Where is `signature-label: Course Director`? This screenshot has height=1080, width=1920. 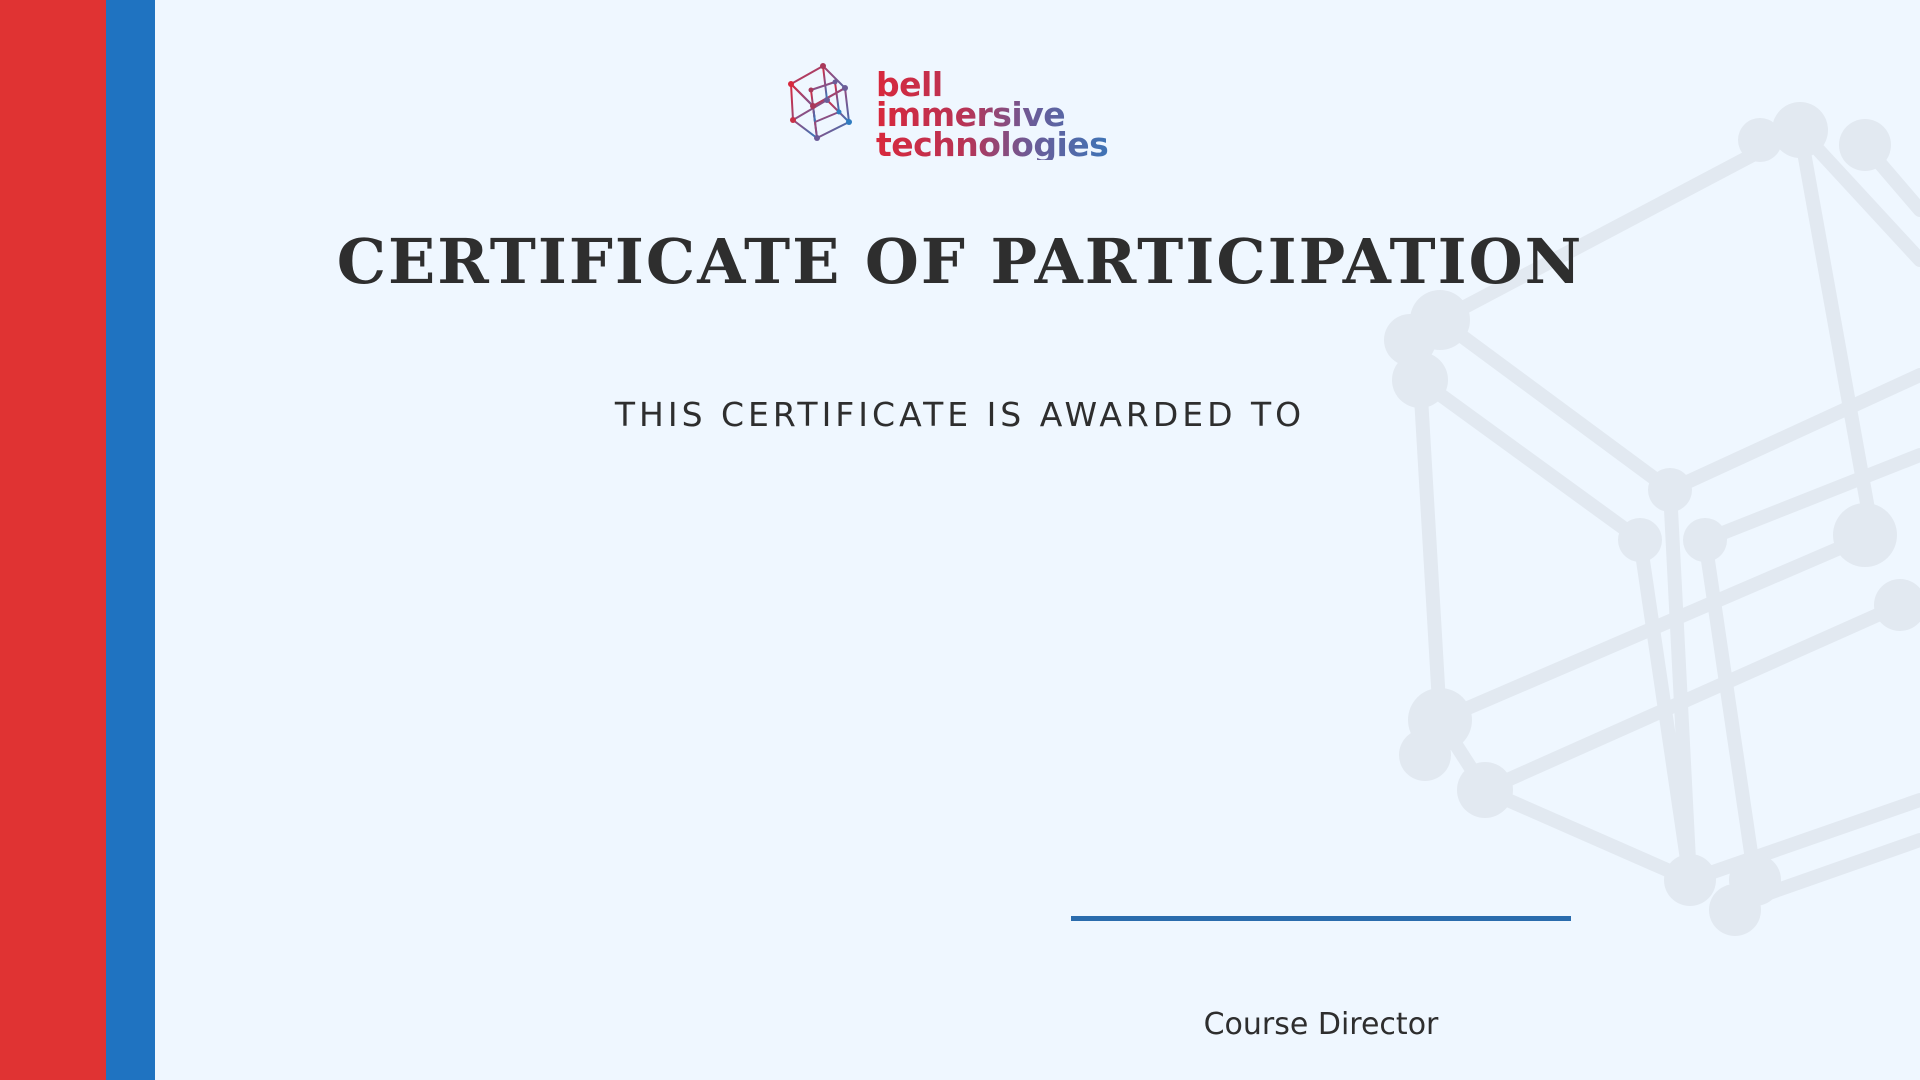
signature-label: Course Director is located at coordinates (1321, 1024).